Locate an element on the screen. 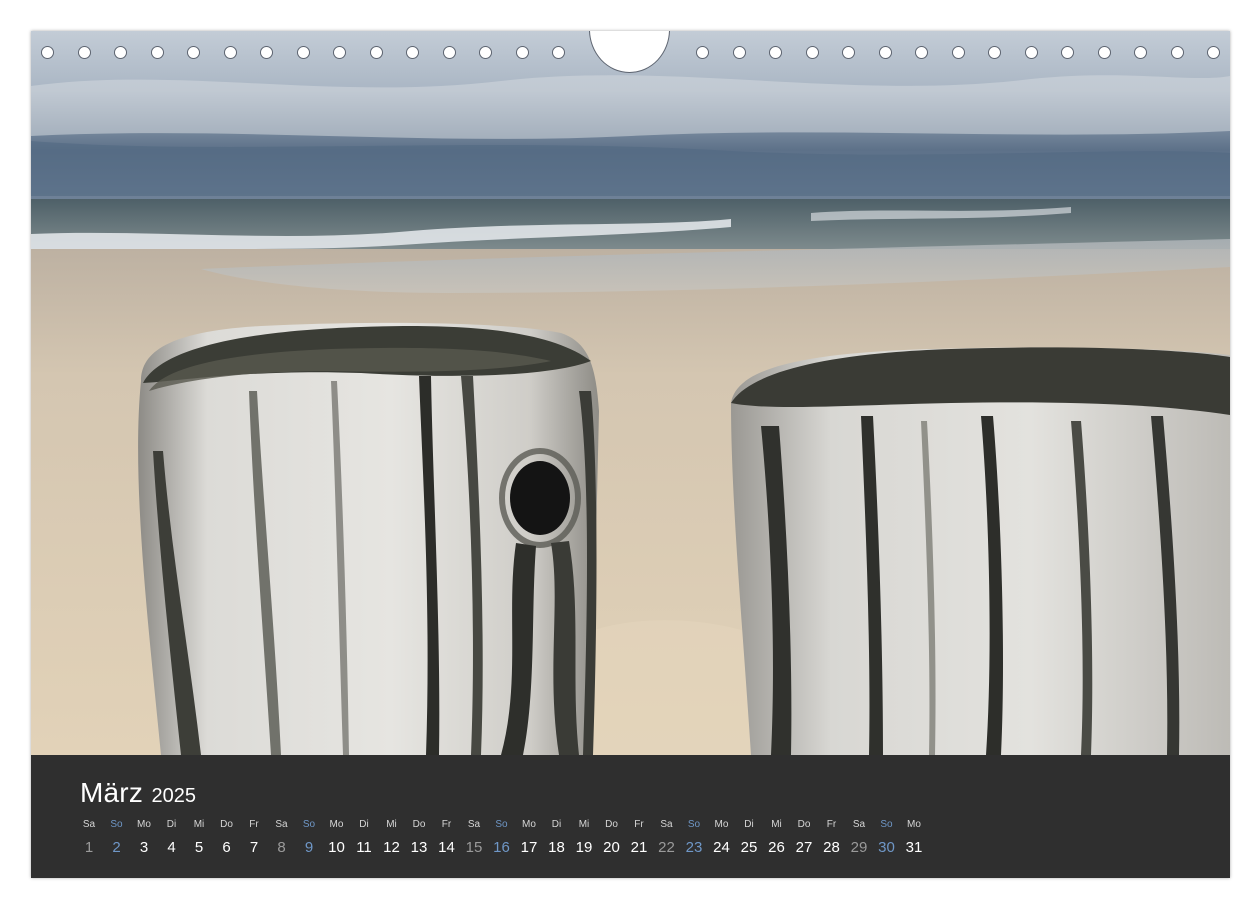  day-number: 11 is located at coordinates (364, 847).